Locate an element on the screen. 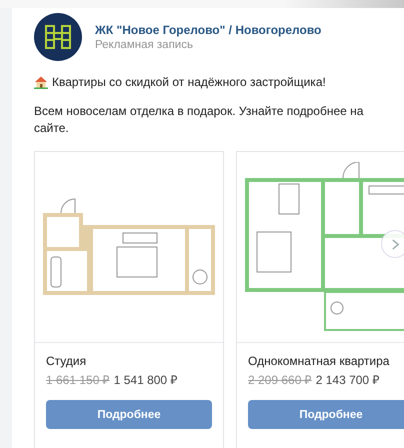 The width and height of the screenshot is (404, 448). post-headline: Квартиры со скидкой от надёжного застройщика! is located at coordinates (189, 82).